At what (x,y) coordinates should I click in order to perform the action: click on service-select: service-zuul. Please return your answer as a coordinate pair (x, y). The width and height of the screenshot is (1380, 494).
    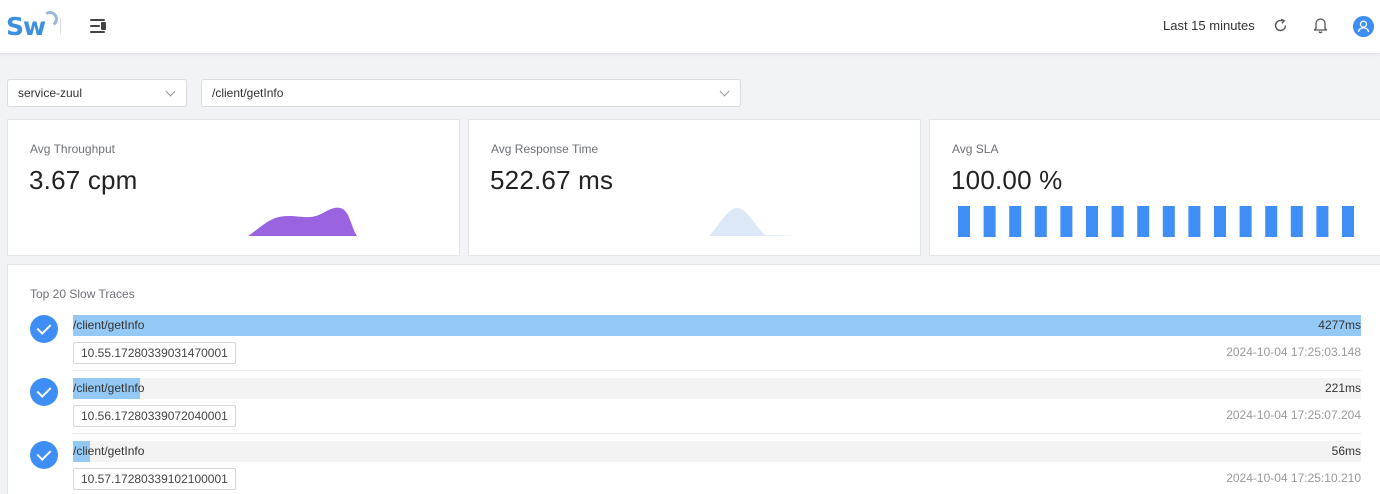
    Looking at the image, I should click on (97, 93).